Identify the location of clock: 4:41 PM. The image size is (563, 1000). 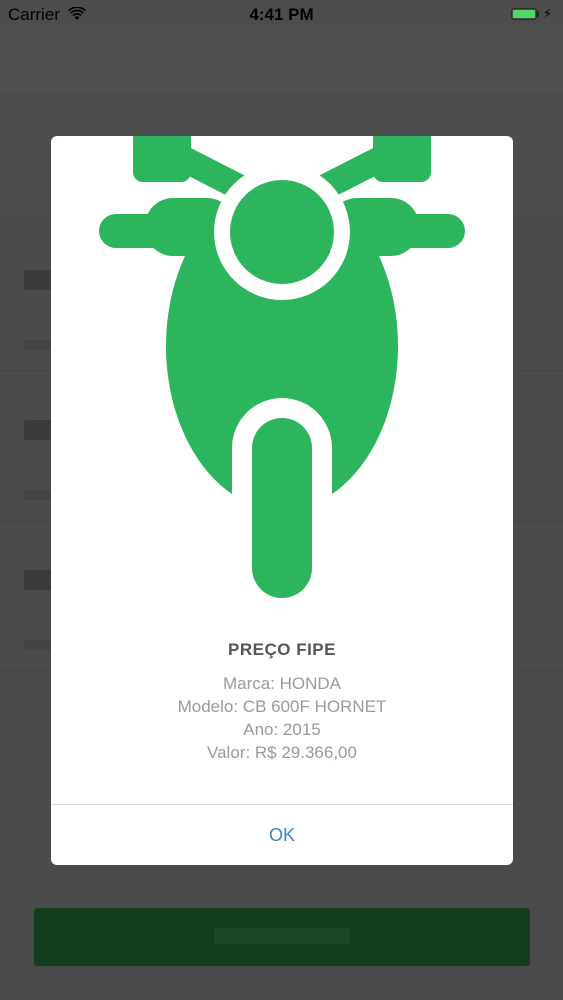
(281, 14).